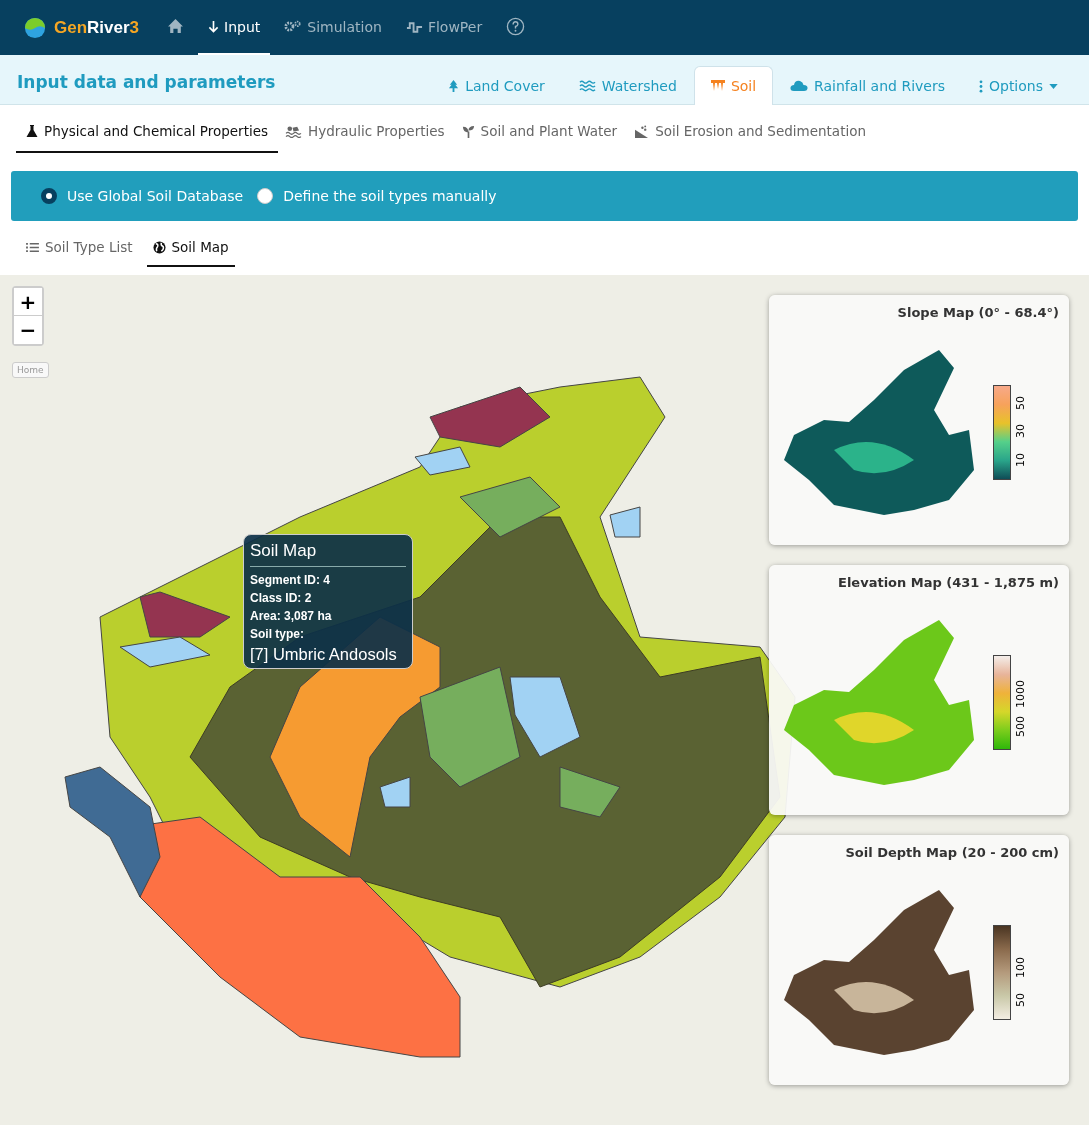 Image resolution: width=1089 pixels, height=1125 pixels. Describe the element at coordinates (35, 27) in the screenshot. I see `logo-icon` at that location.